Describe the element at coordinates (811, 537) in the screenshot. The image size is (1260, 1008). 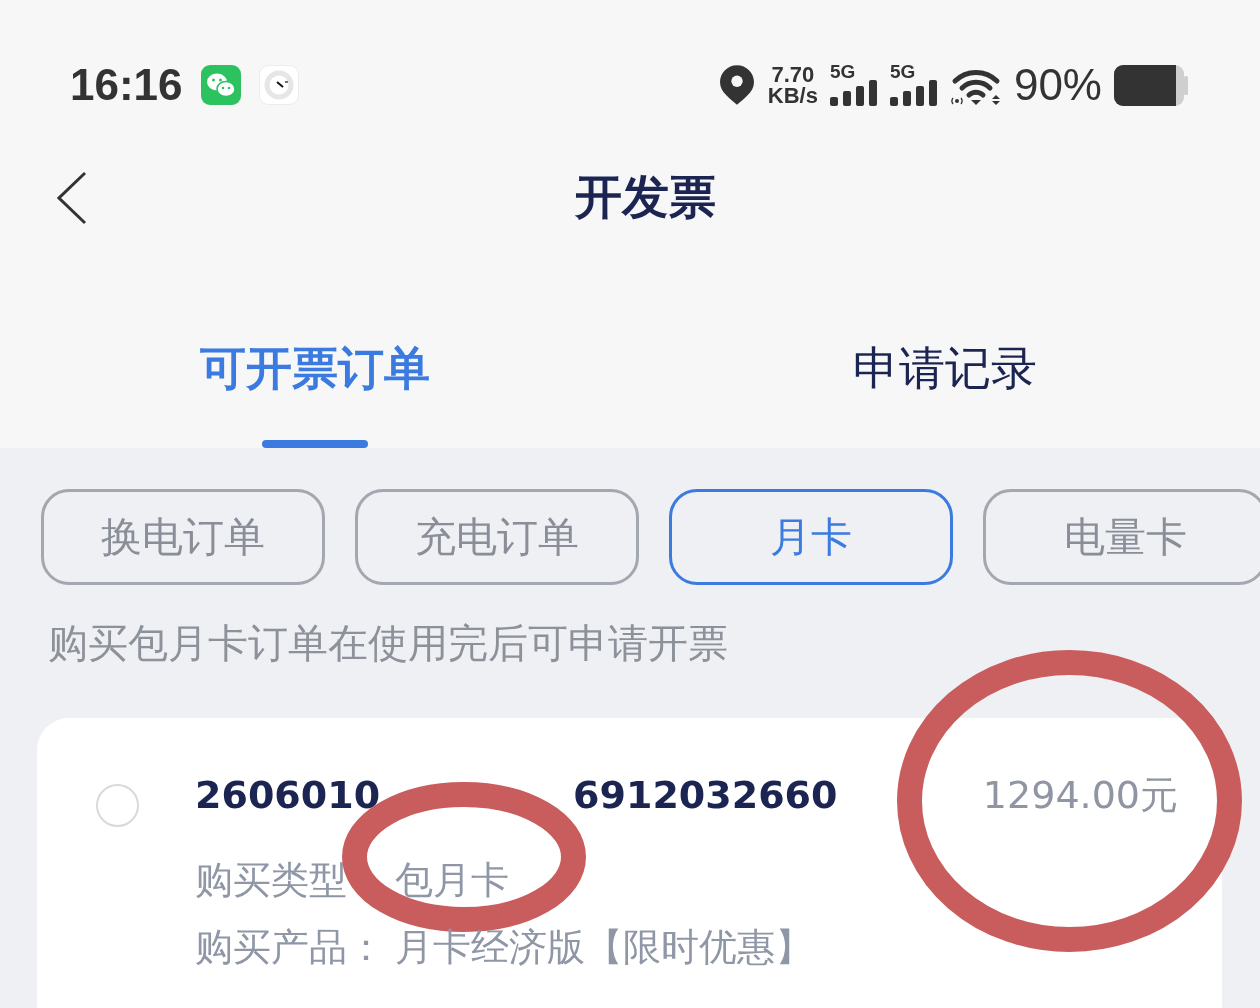
I see `filter-chip: 月卡` at that location.